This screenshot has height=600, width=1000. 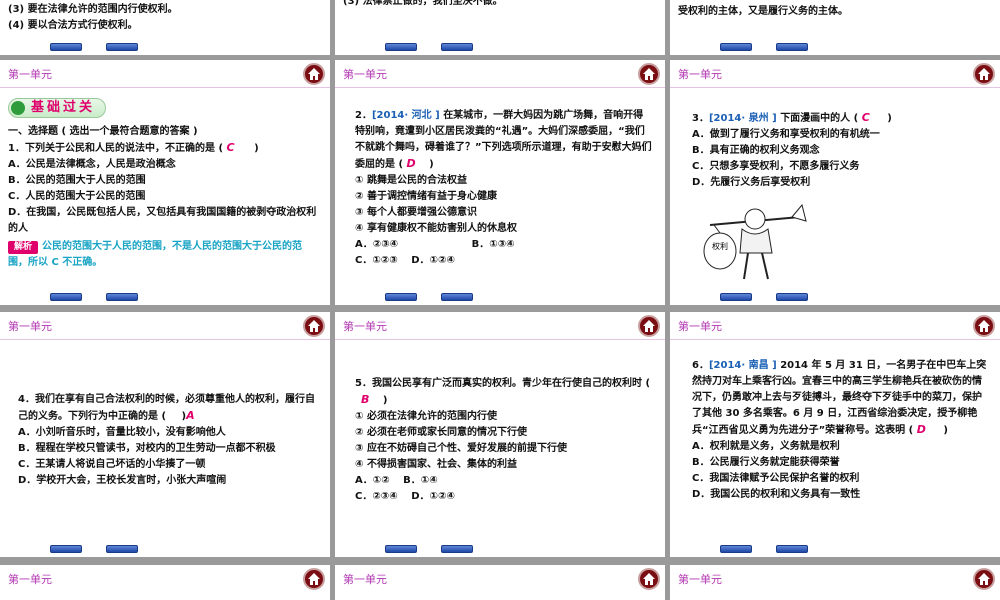 What do you see at coordinates (493, 244) in the screenshot?
I see `choice-b: B．①③④` at bounding box center [493, 244].